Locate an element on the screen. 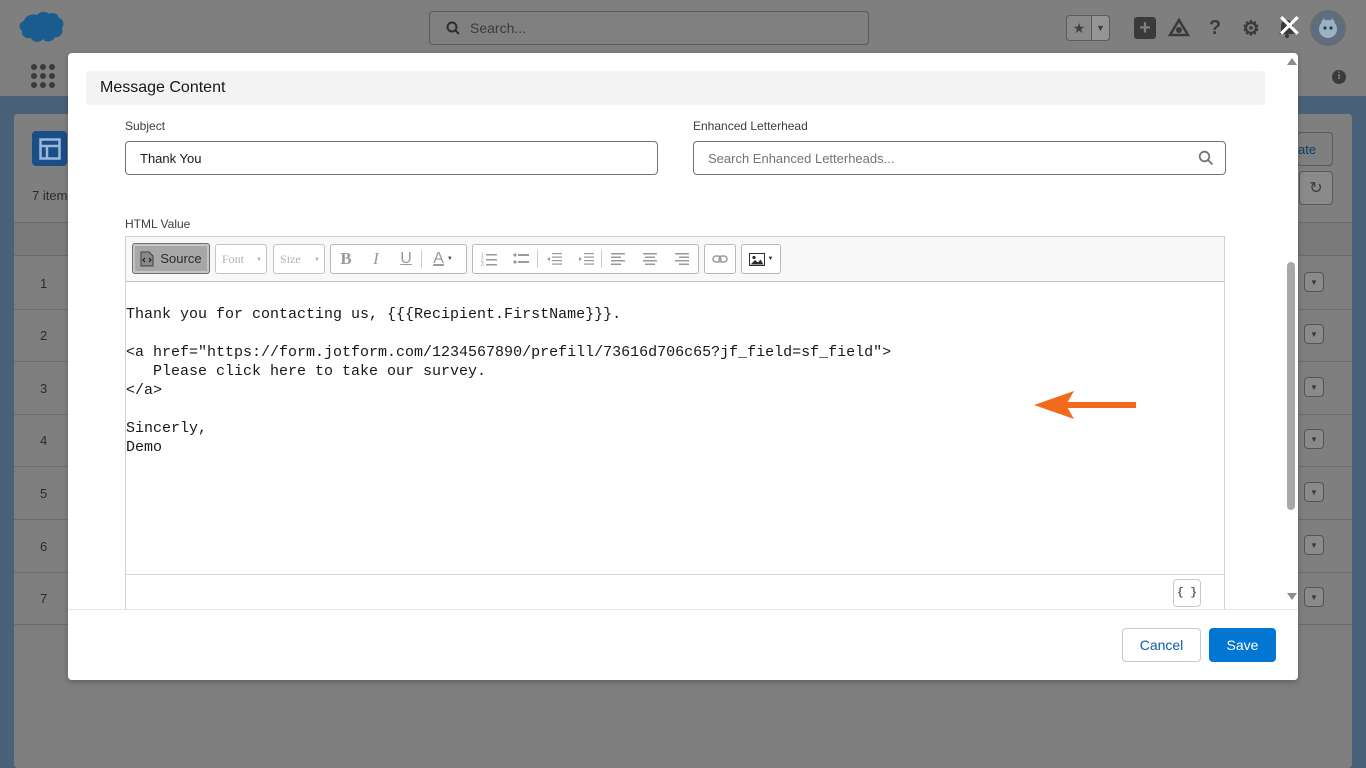 This screenshot has width=1366, height=768. scrollbar-thumb is located at coordinates (1291, 386).